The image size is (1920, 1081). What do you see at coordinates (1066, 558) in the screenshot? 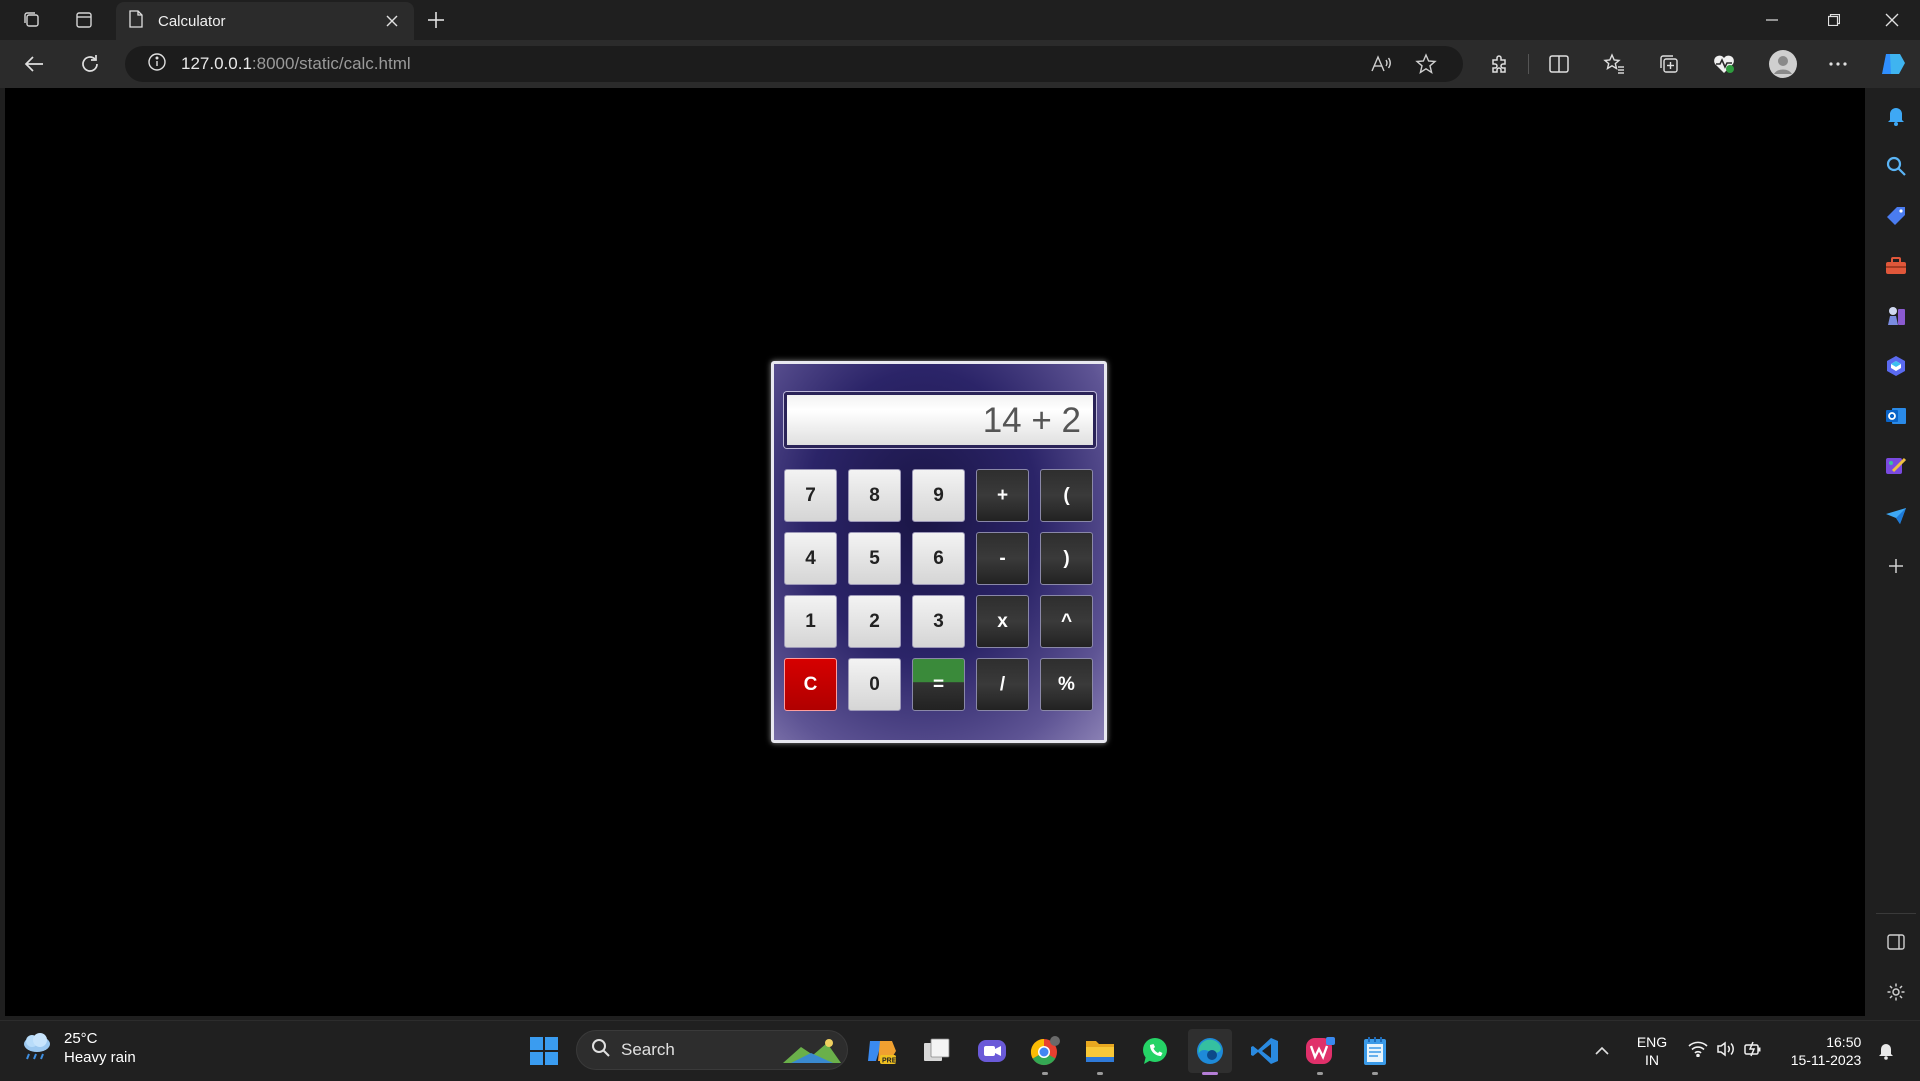
I see `key-close-paren-button: )` at bounding box center [1066, 558].